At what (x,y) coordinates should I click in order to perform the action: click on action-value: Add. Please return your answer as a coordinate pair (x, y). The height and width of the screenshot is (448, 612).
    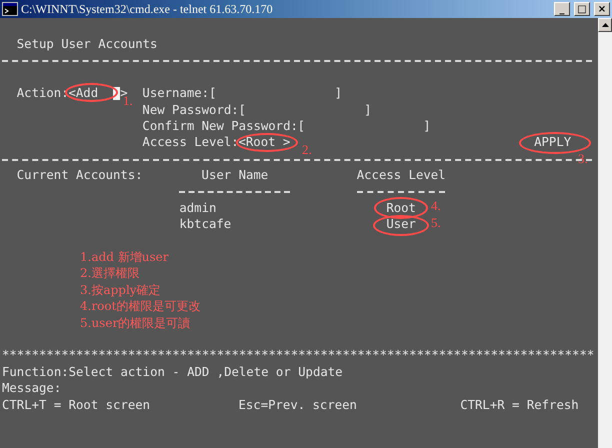
    Looking at the image, I should click on (87, 93).